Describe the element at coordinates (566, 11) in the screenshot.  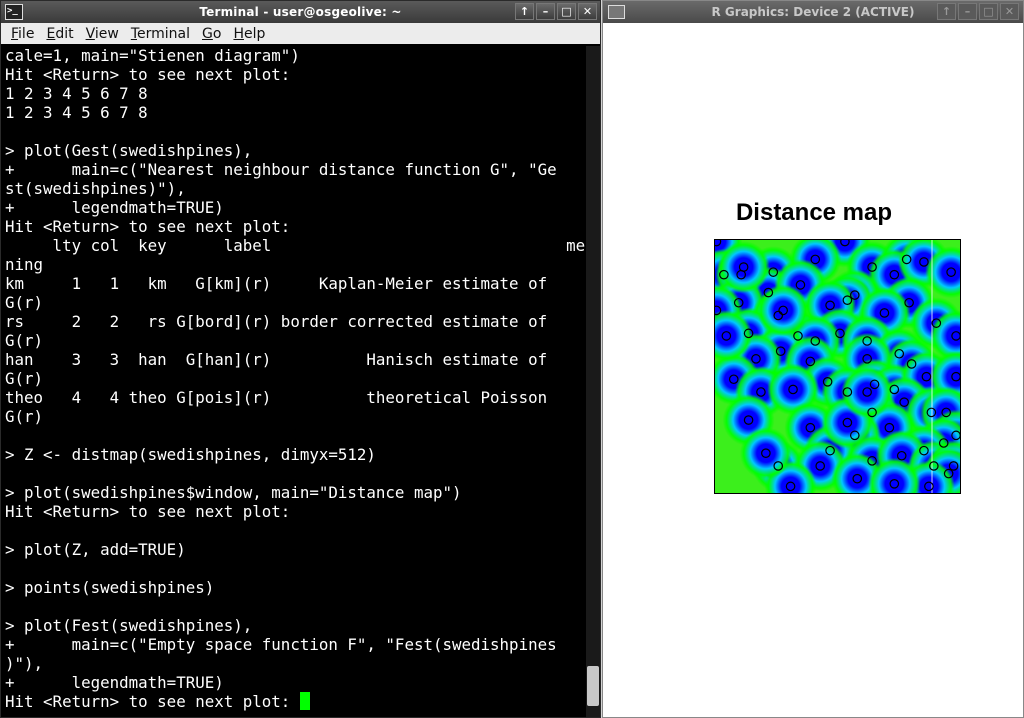
I see `maximize-button: □` at that location.